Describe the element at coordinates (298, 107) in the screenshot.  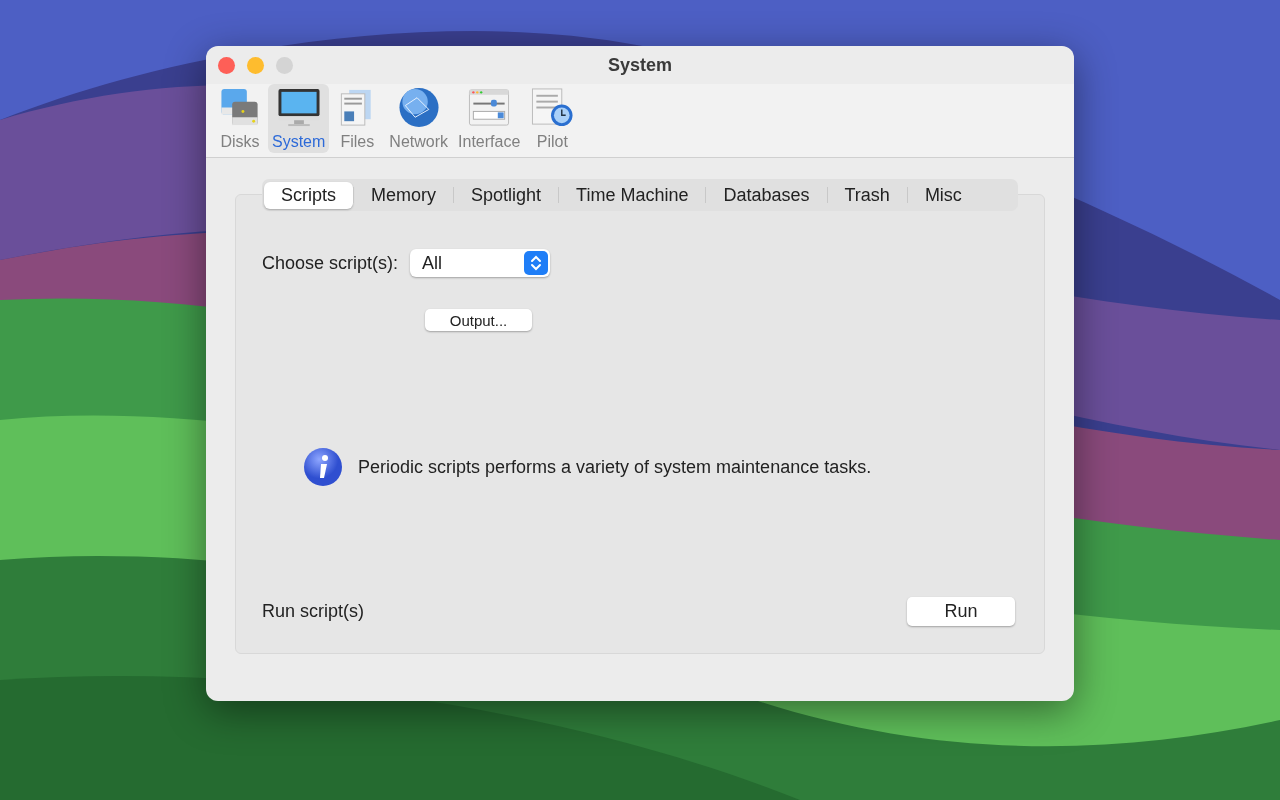
I see `monitor-icon` at that location.